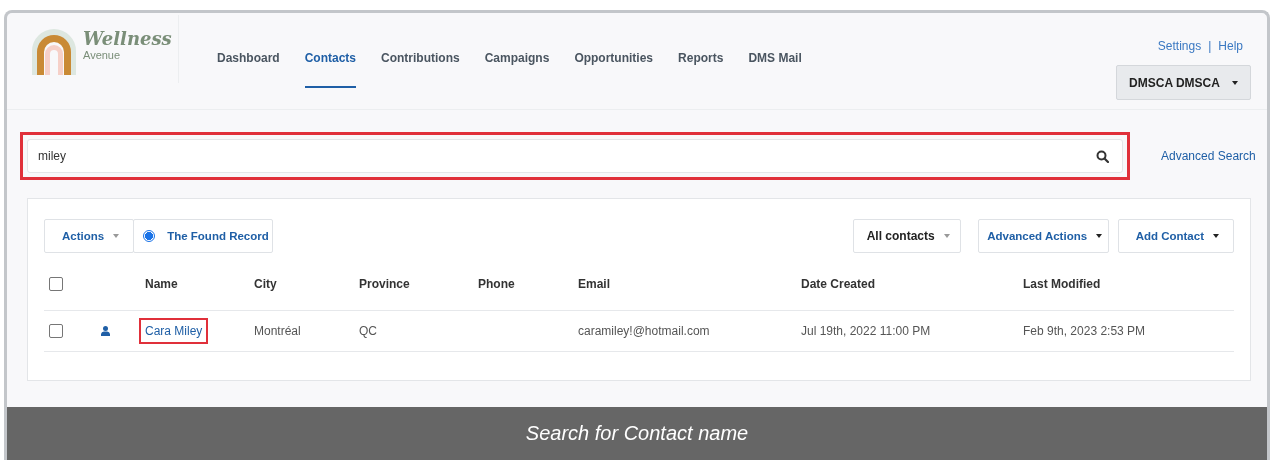 This screenshot has width=1273, height=460. I want to click on search-field: miley, so click(575, 156).